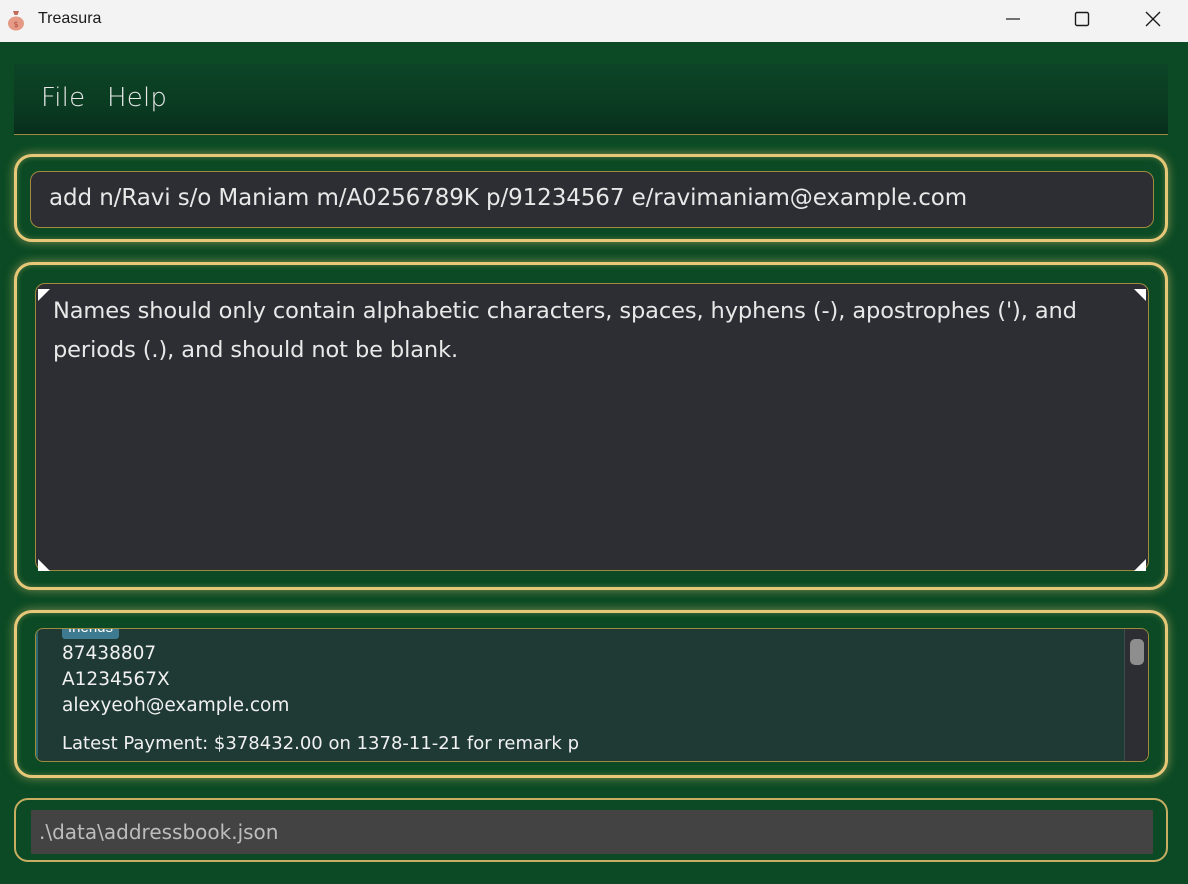  Describe the element at coordinates (594, 21) in the screenshot. I see `window-title-bar: $ Treasura` at that location.